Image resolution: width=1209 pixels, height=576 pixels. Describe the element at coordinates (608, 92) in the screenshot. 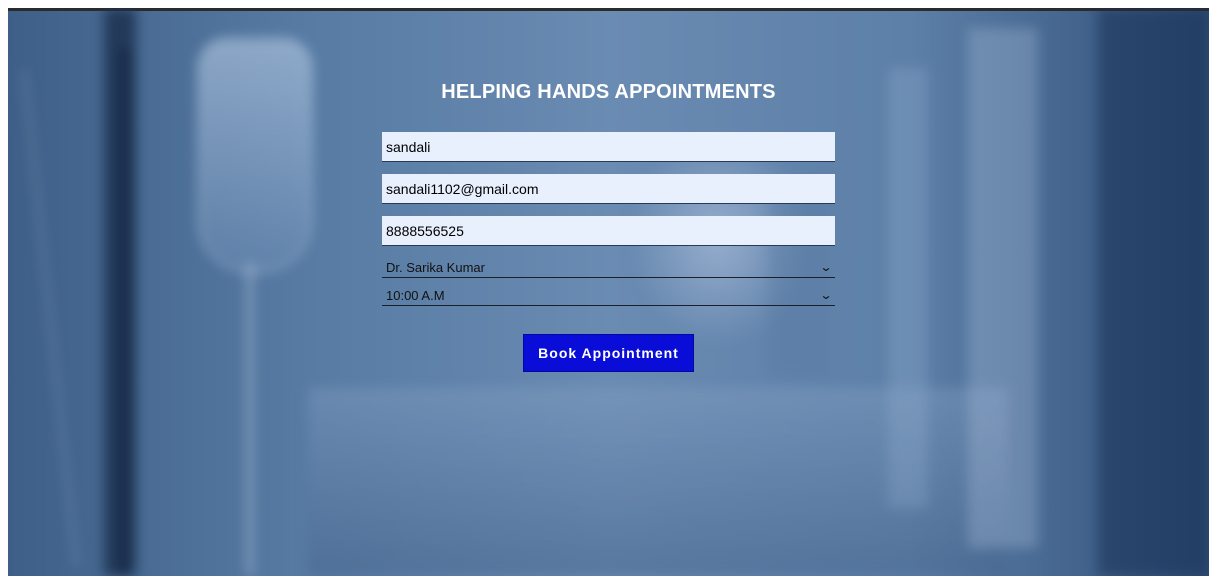

I see `page-title: HELPING HANDS APPOINTMENTS` at that location.